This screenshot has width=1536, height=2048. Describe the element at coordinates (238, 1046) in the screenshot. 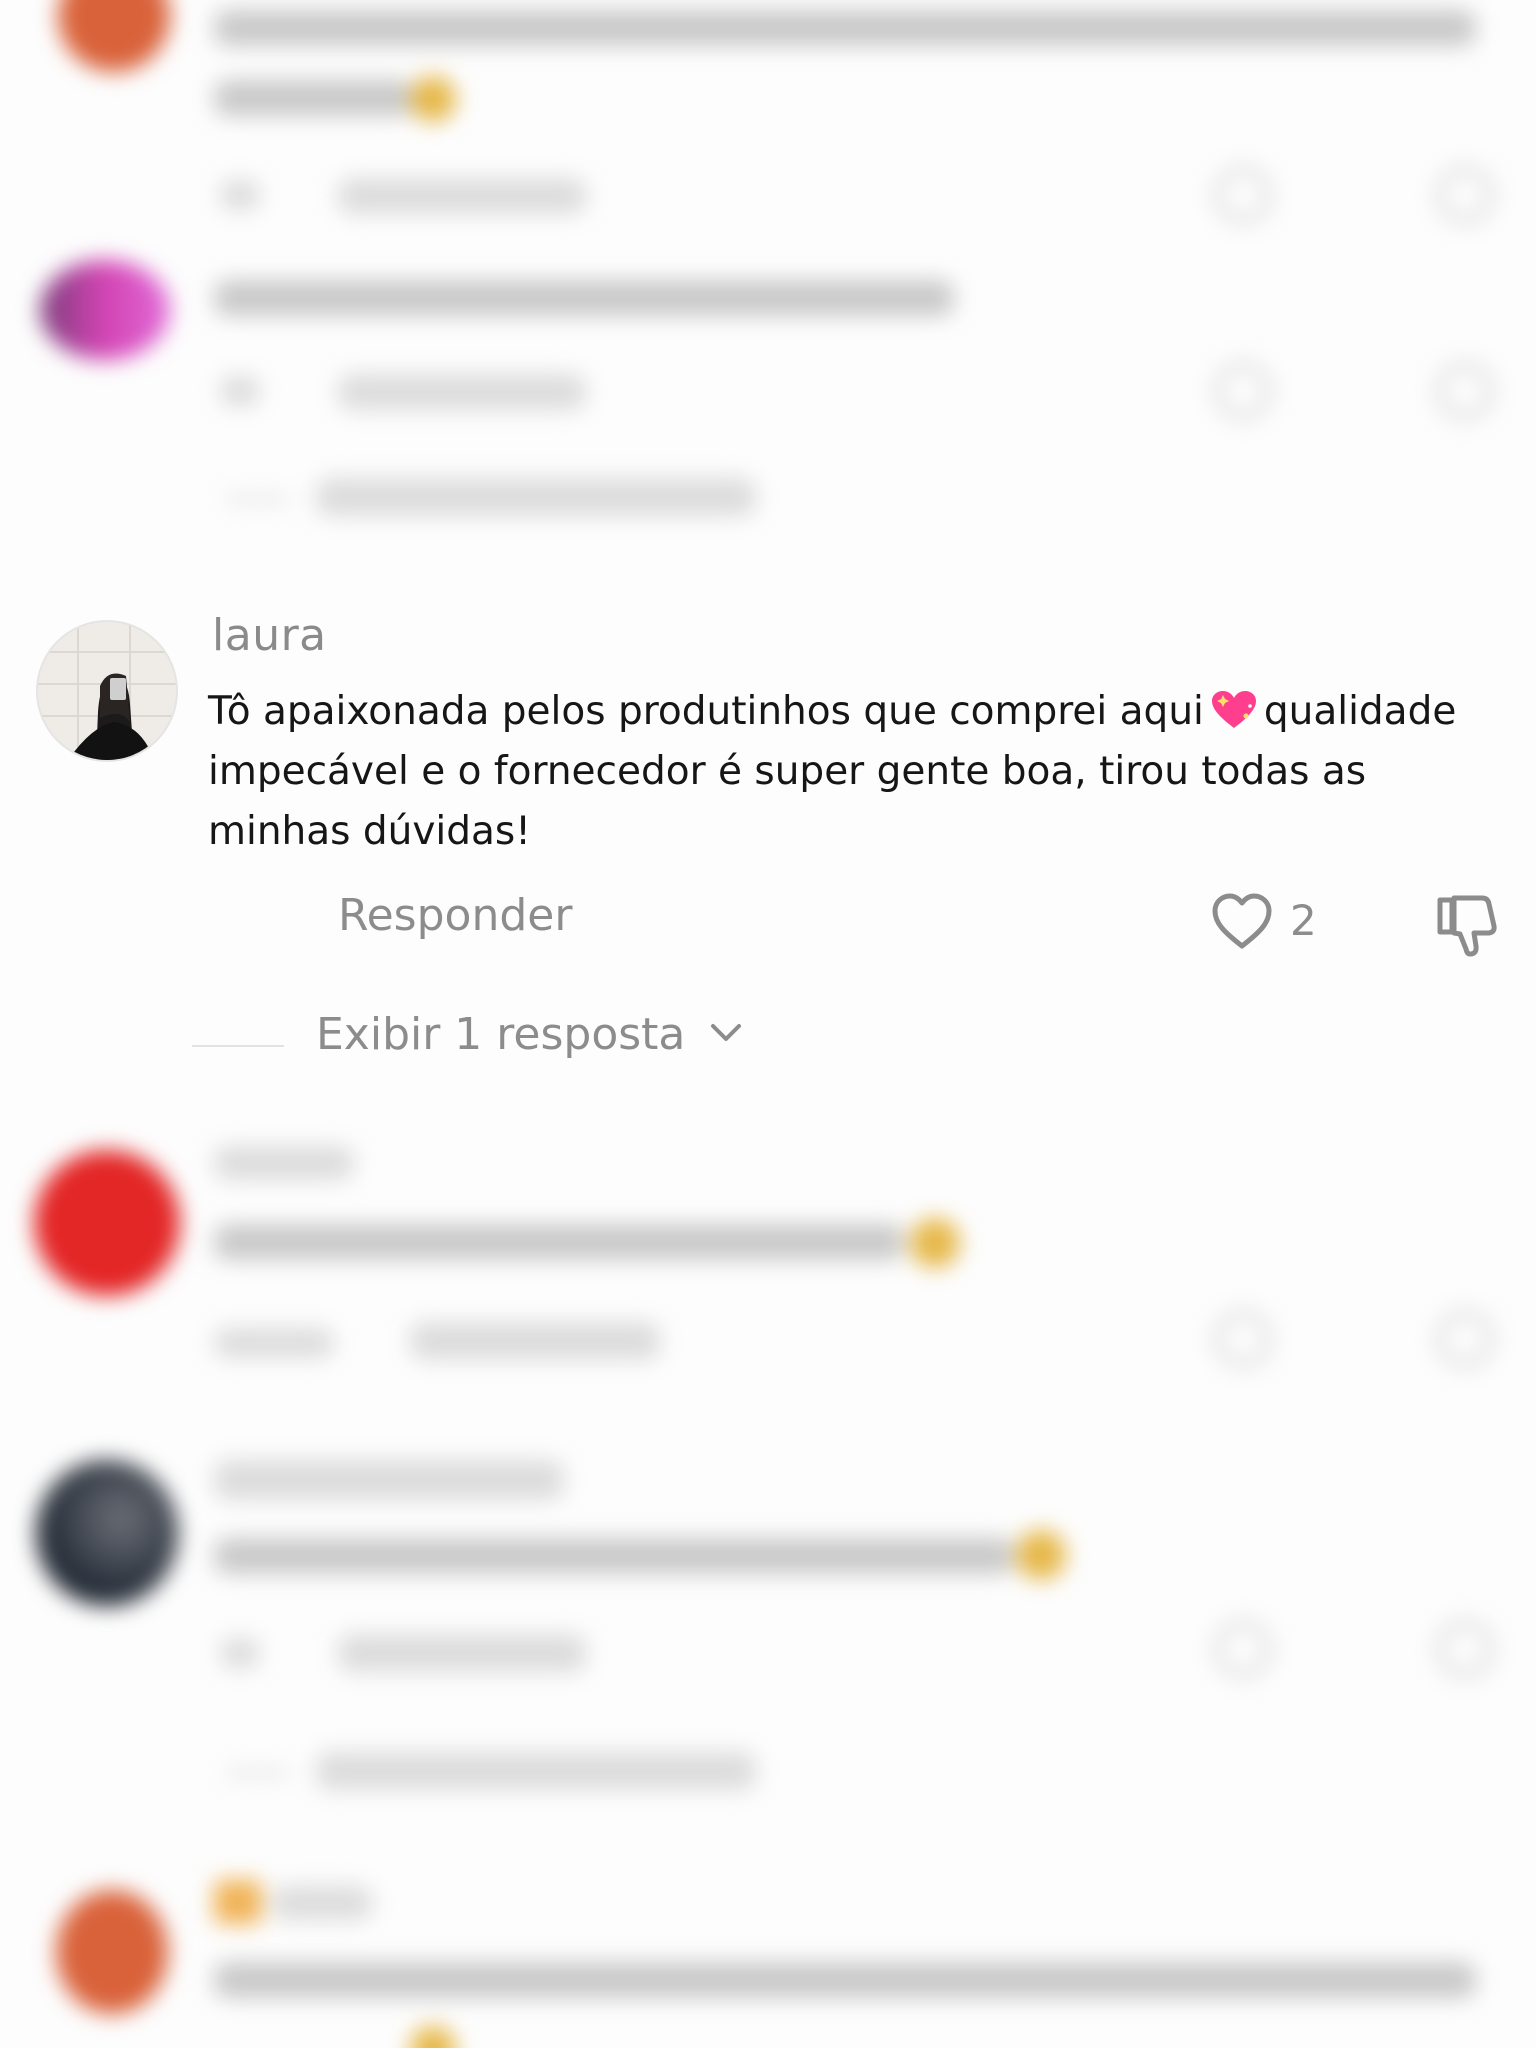

I see `divider` at that location.